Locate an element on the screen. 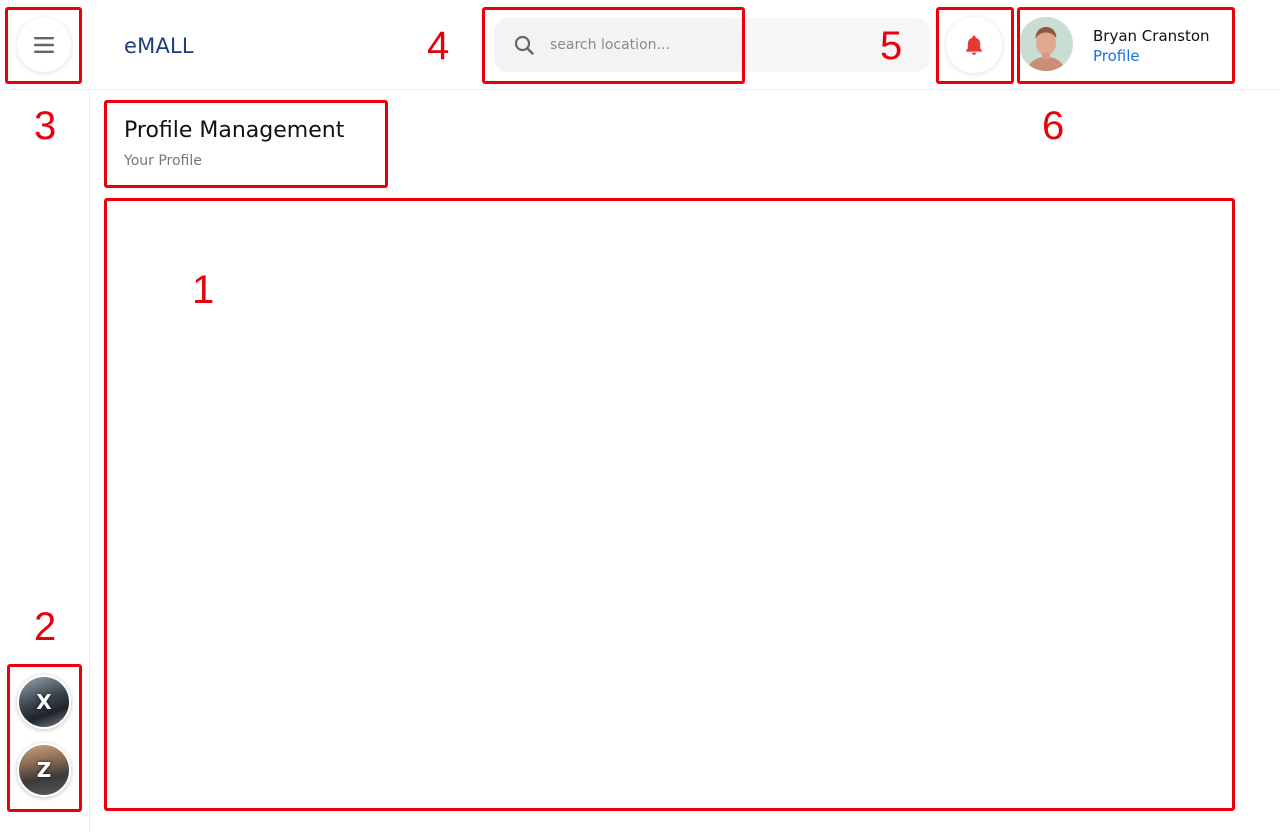  store-avatar-z: Z is located at coordinates (44, 770).